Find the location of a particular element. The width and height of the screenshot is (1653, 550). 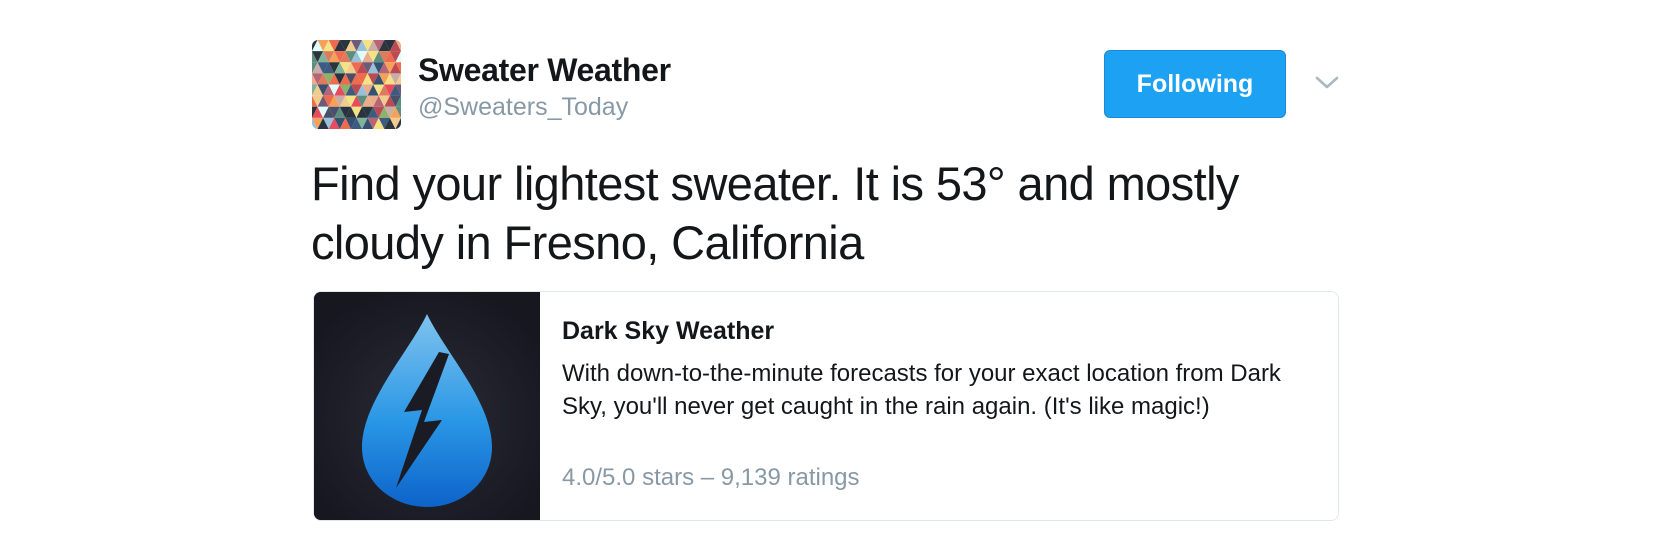

avatar is located at coordinates (356, 84).